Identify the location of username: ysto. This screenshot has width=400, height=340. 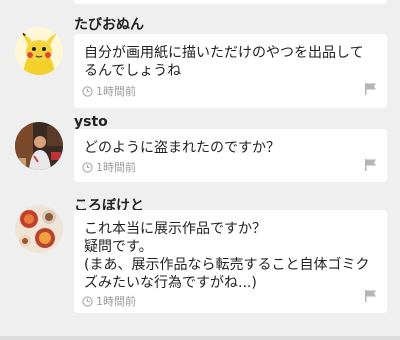
(91, 122).